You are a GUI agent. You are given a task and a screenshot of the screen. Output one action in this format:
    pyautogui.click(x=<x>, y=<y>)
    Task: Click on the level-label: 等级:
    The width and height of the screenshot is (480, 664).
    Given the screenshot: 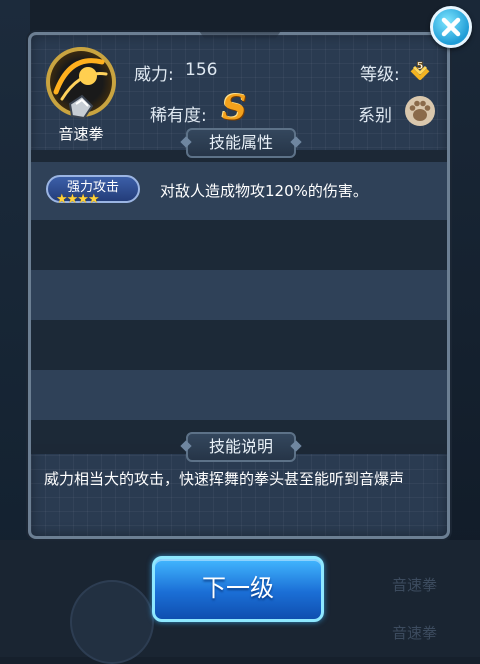 What is the action you would take?
    pyautogui.click(x=380, y=75)
    